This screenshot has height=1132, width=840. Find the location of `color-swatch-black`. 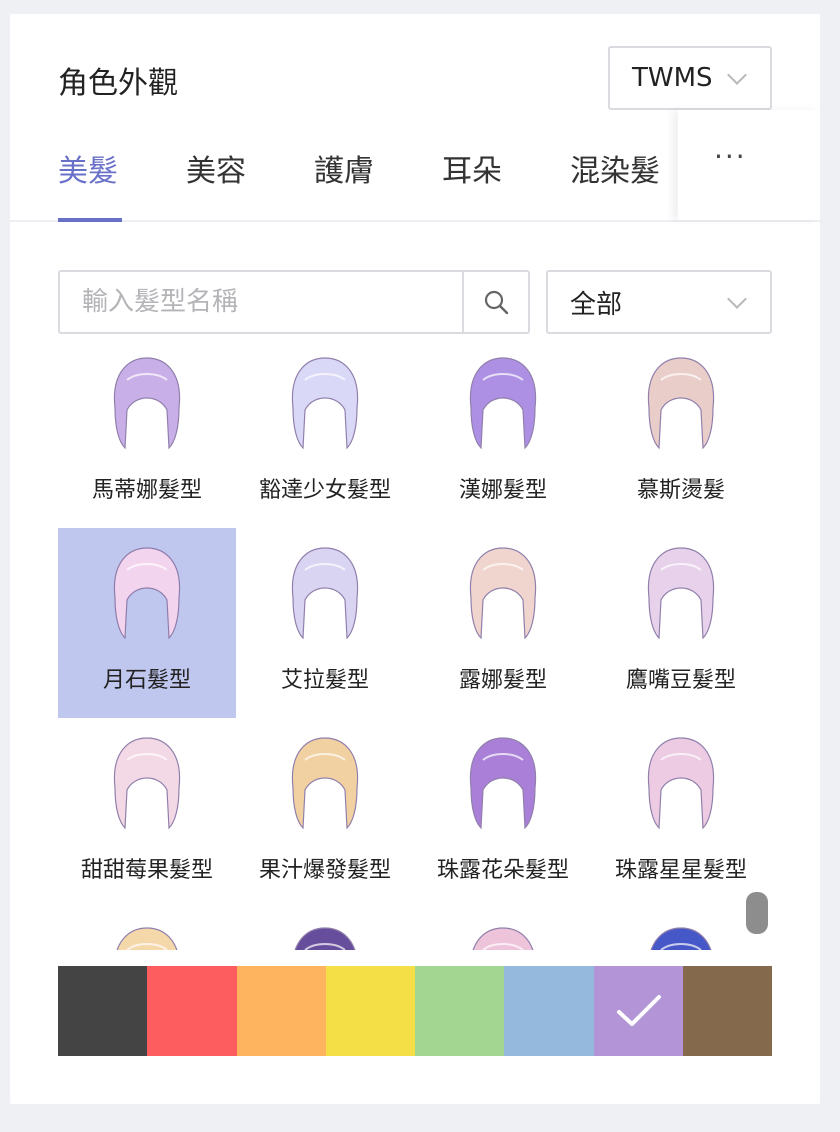

color-swatch-black is located at coordinates (103, 1011).